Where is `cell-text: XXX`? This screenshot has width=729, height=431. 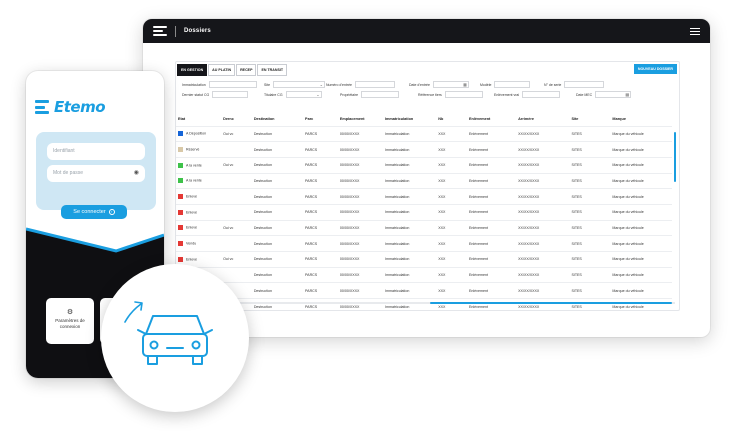
cell-text: XXX is located at coordinates (442, 149).